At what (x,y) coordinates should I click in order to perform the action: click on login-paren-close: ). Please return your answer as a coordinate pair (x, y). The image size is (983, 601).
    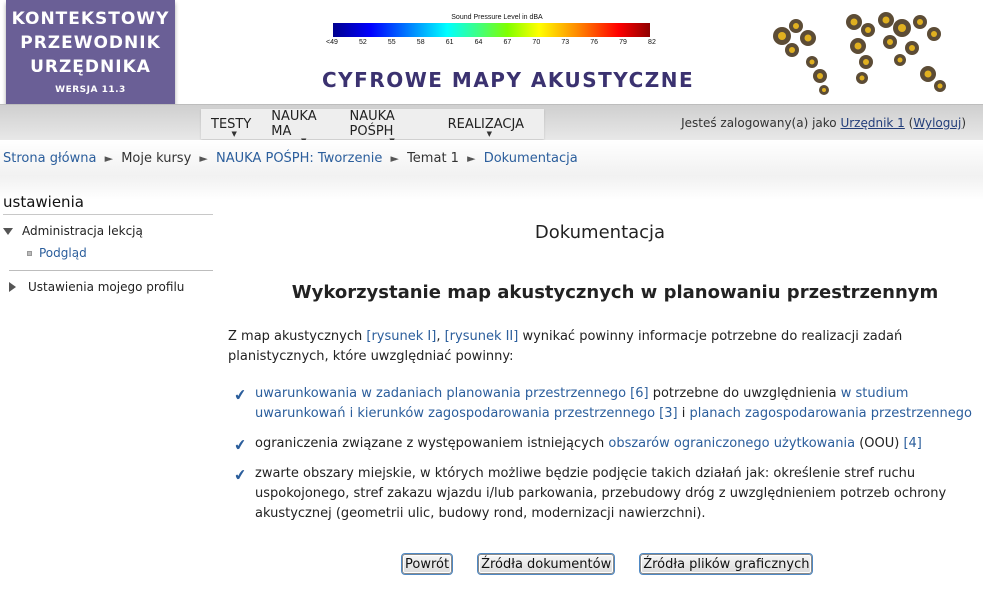
    Looking at the image, I should click on (963, 123).